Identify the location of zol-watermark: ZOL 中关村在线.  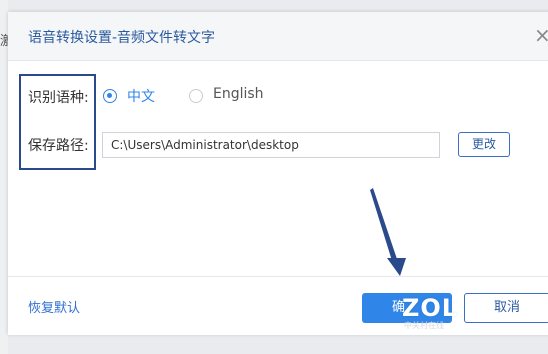
(434, 314).